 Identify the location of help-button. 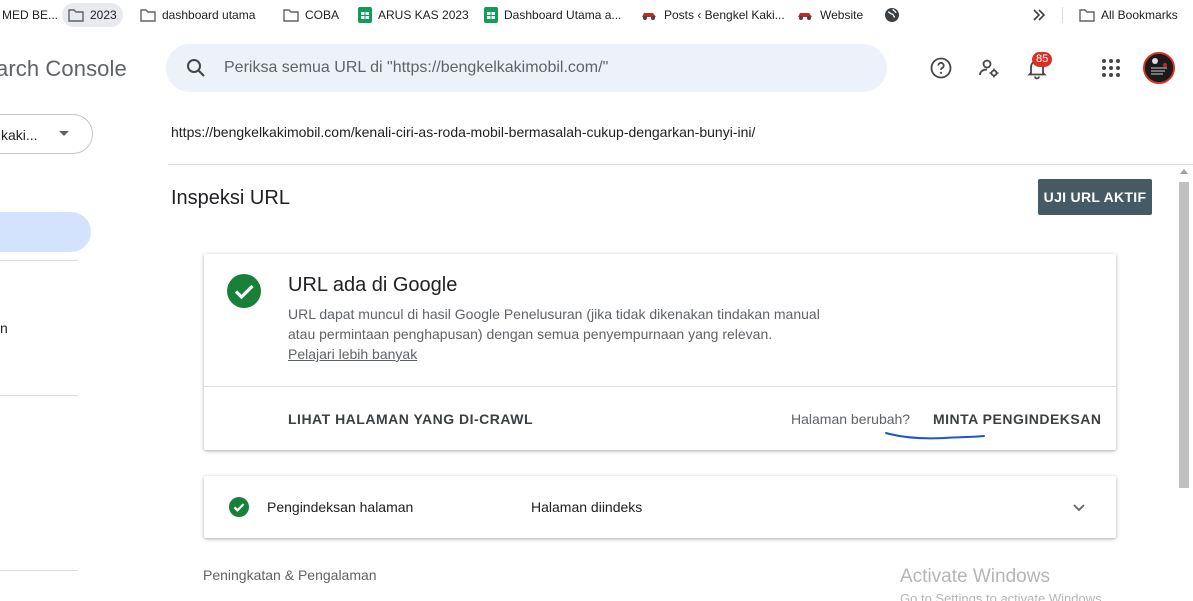
(941, 68).